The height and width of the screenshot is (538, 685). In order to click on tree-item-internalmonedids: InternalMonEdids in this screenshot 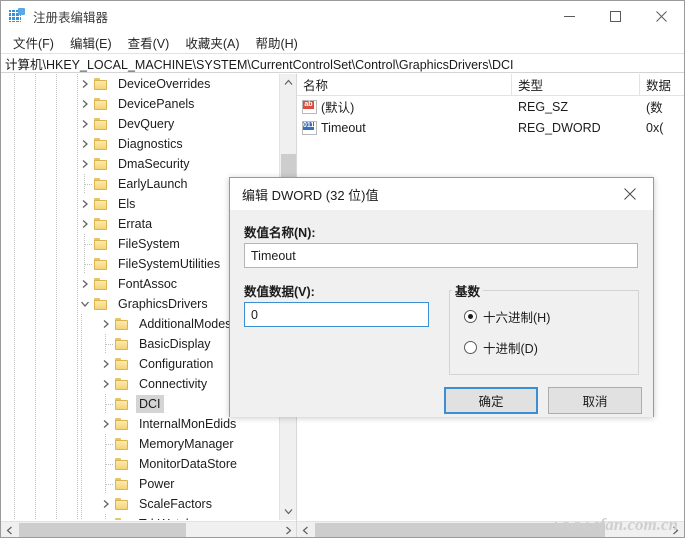, I will do `click(140, 424)`.